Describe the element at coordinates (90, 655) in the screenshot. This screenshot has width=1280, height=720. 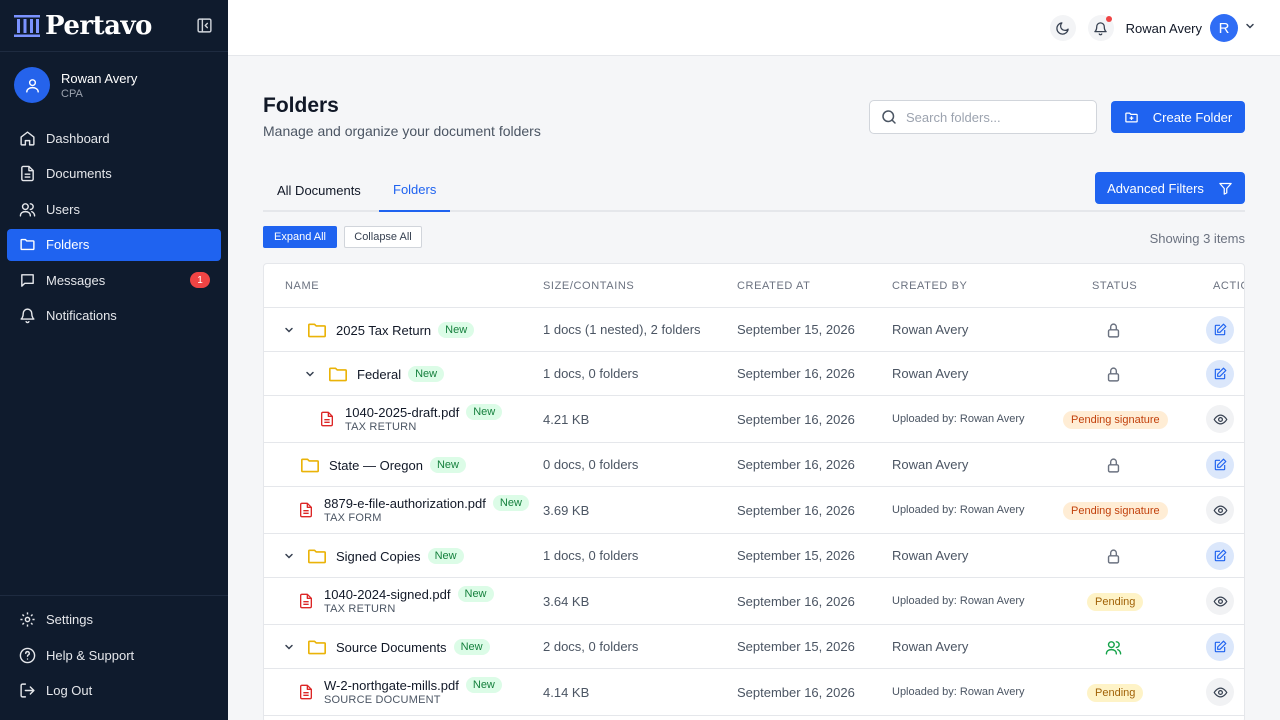
I see `sidebar-item-label: Help & Support` at that location.